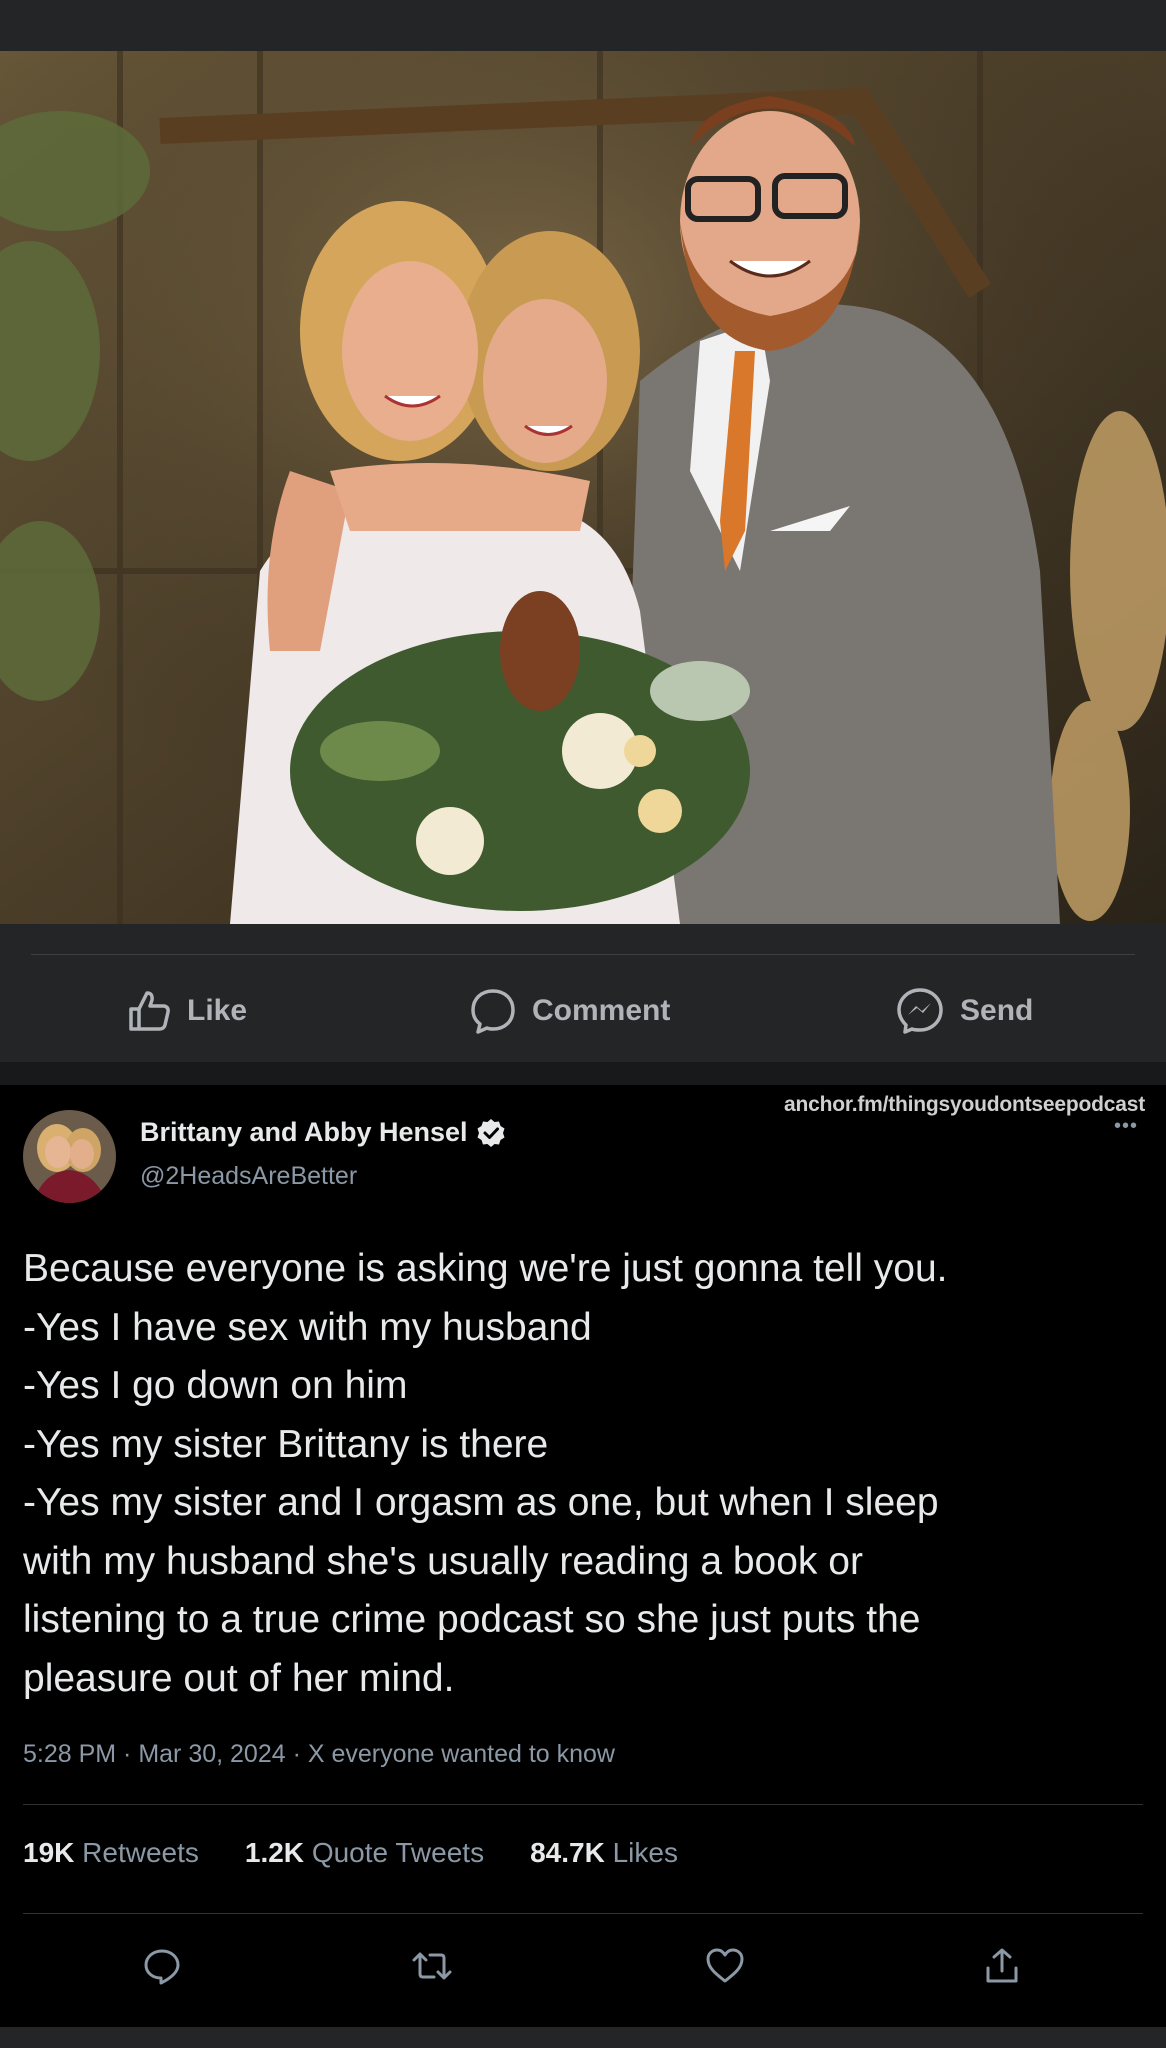  I want to click on post-top-strip, so click(583, 14).